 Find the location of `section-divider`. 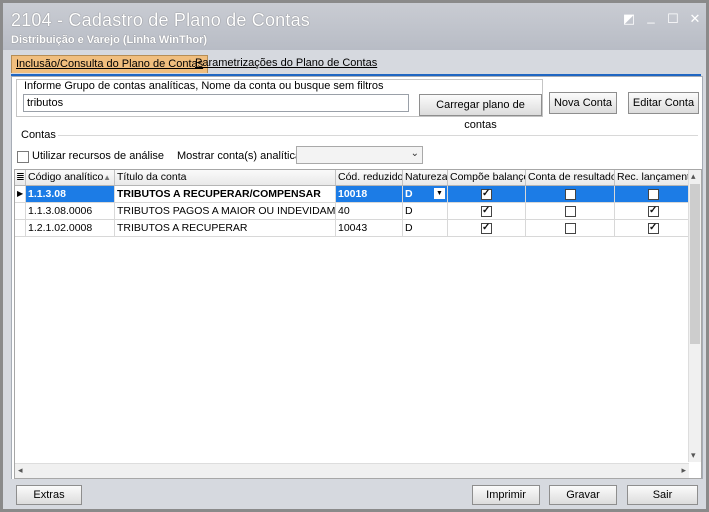

section-divider is located at coordinates (378, 135).